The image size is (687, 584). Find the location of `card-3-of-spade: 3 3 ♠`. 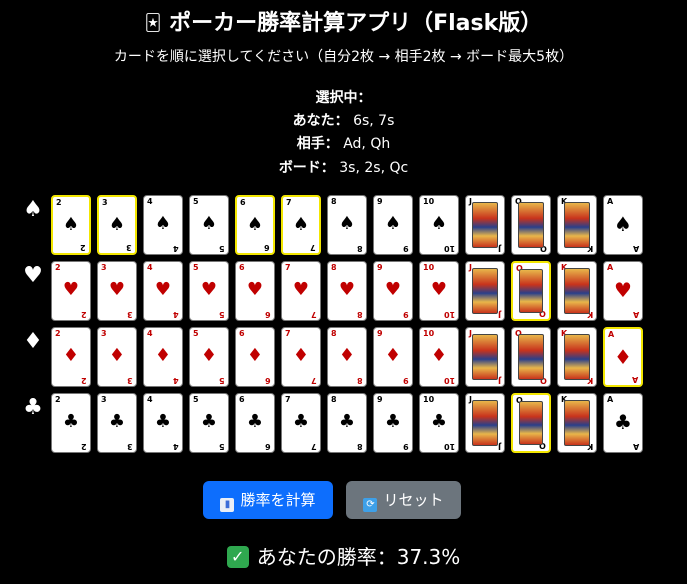

card-3-of-spade: 3 3 ♠ is located at coordinates (117, 225).